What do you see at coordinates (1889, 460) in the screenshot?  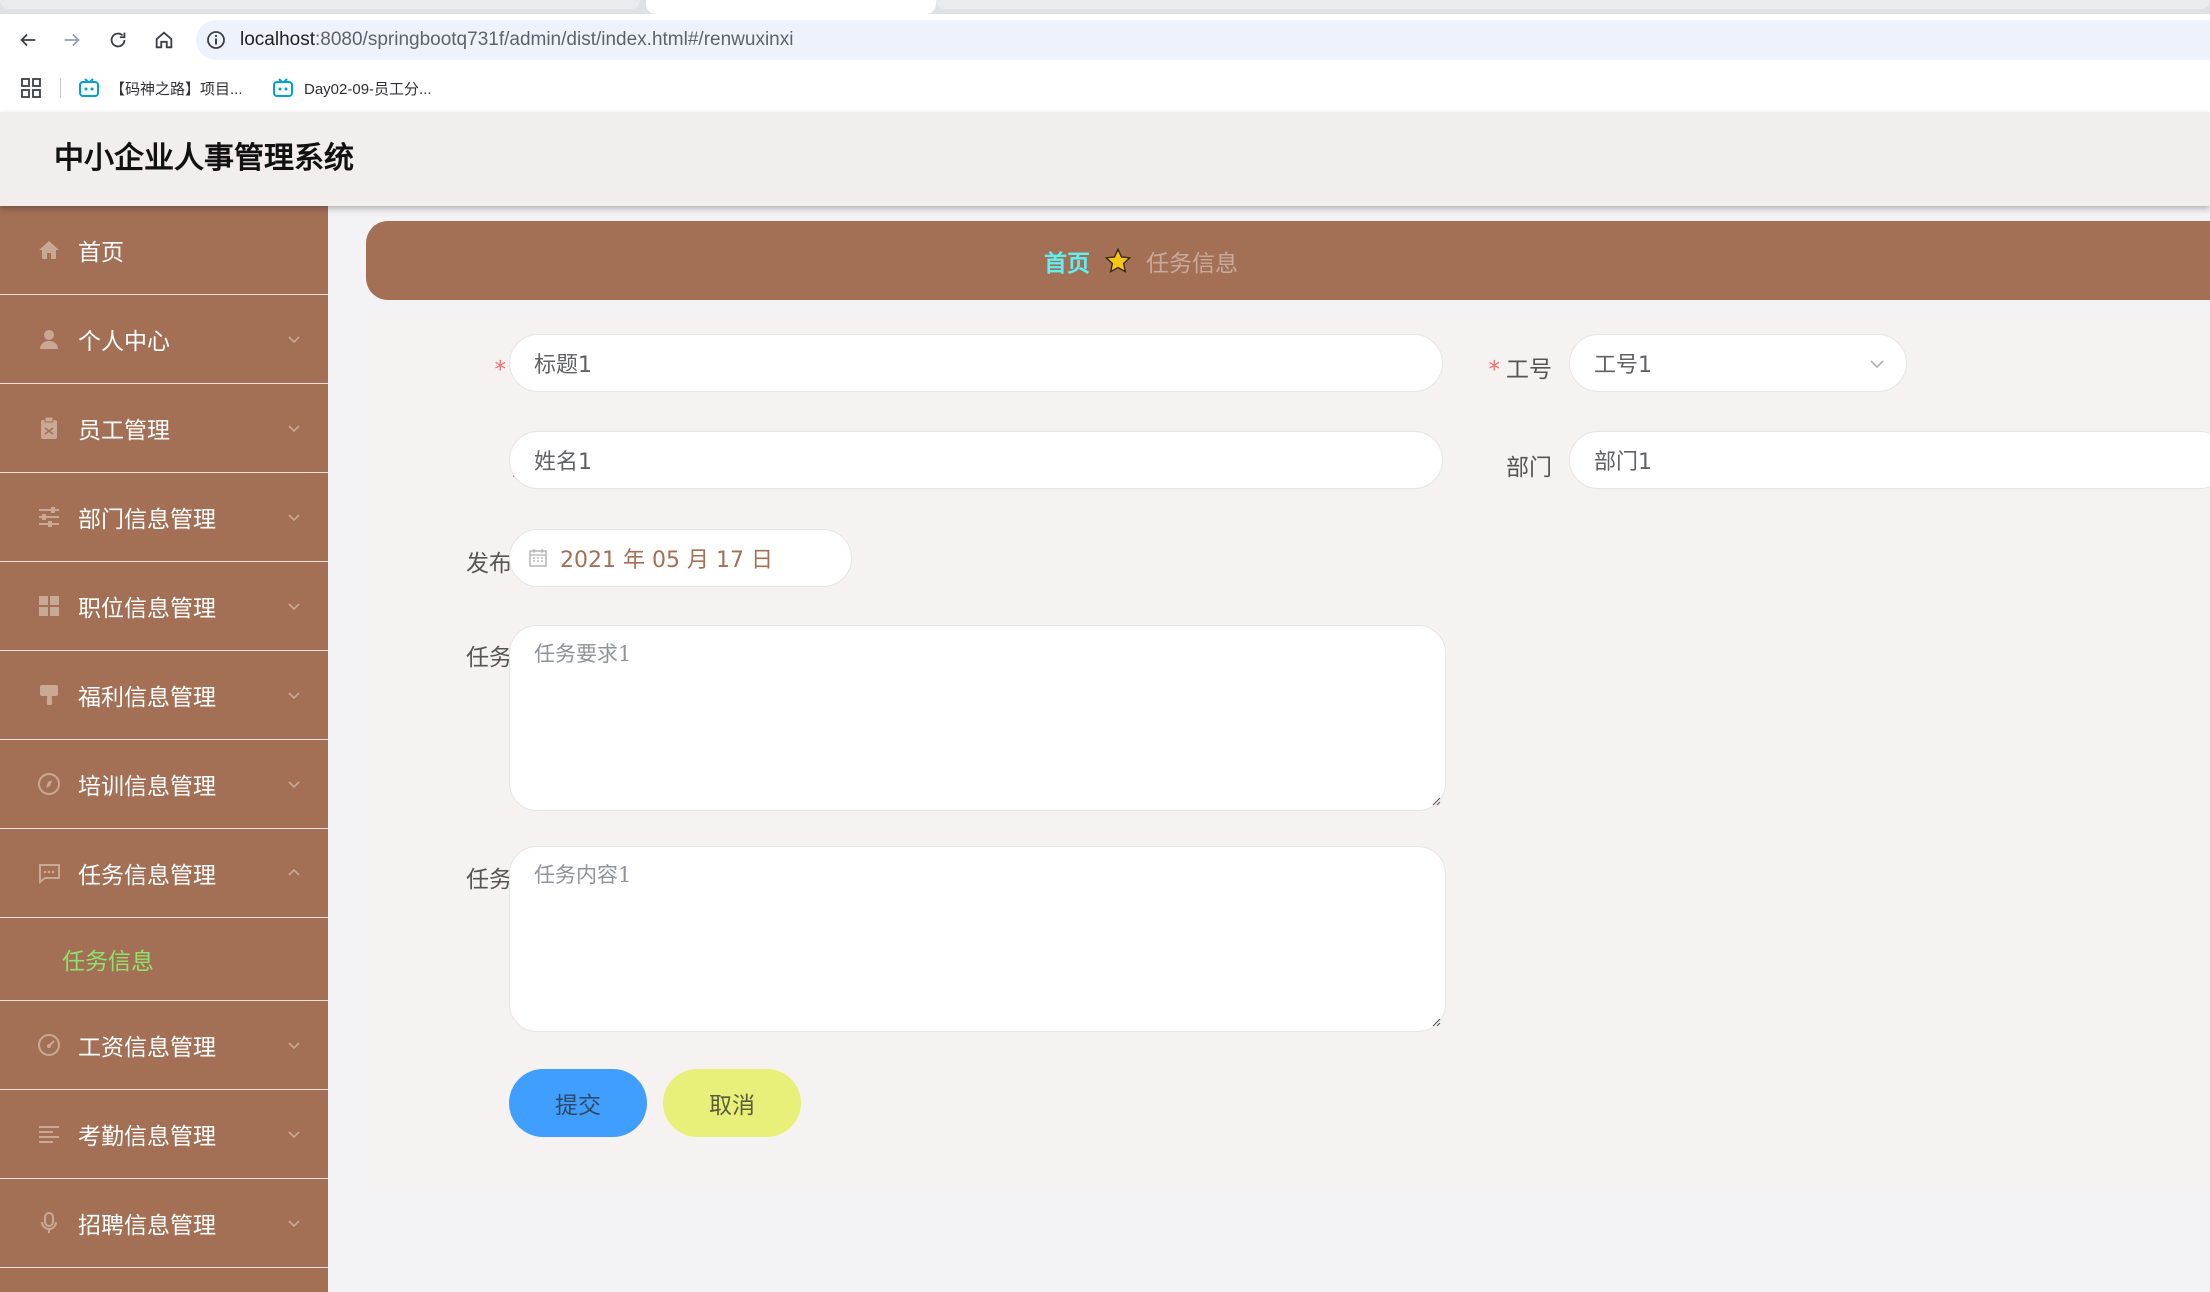 I see `department-input: 部门1` at bounding box center [1889, 460].